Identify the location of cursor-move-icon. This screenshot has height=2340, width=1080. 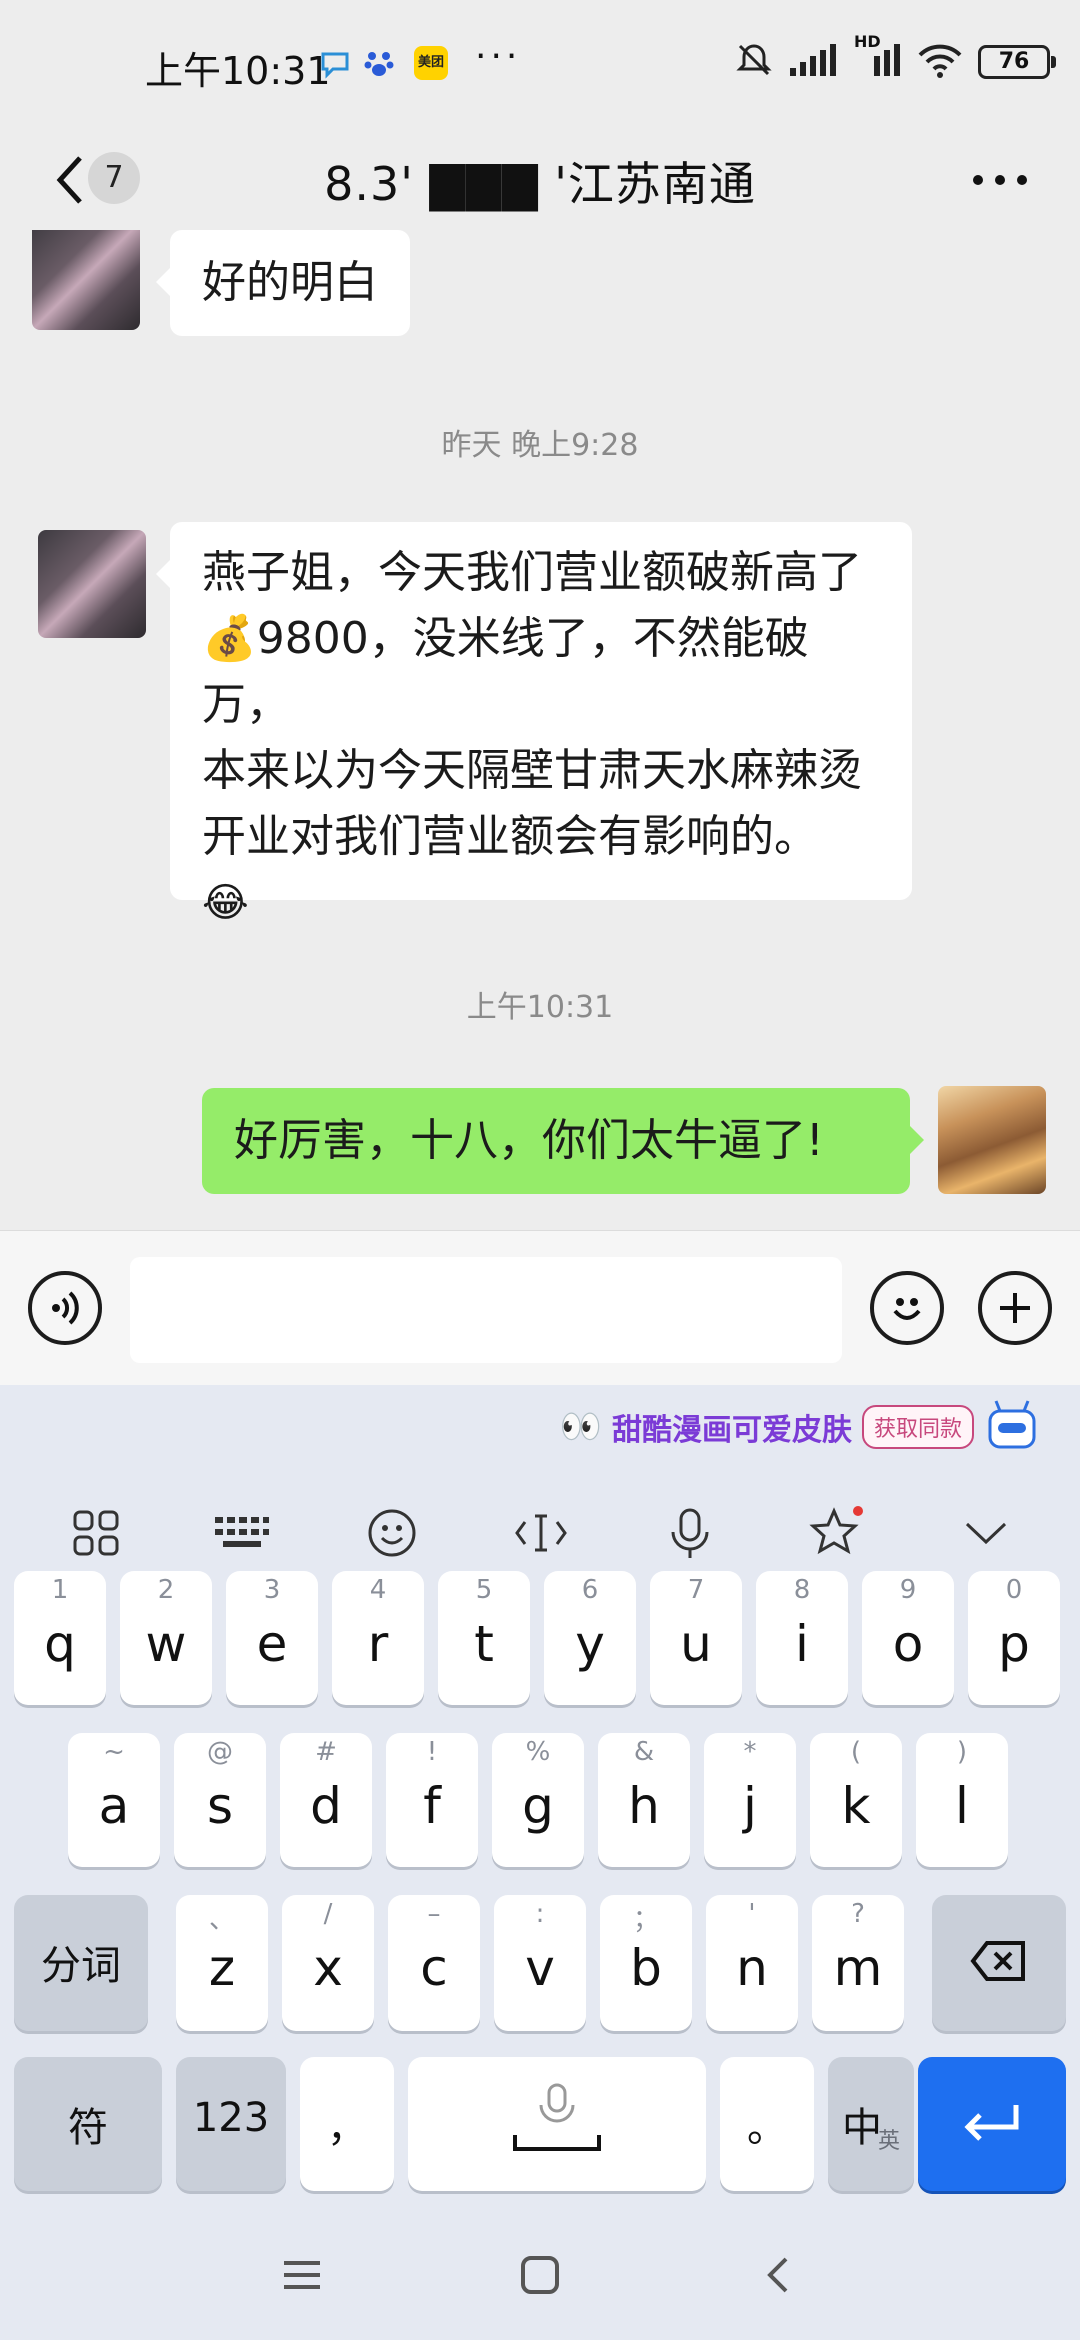
(541, 1533).